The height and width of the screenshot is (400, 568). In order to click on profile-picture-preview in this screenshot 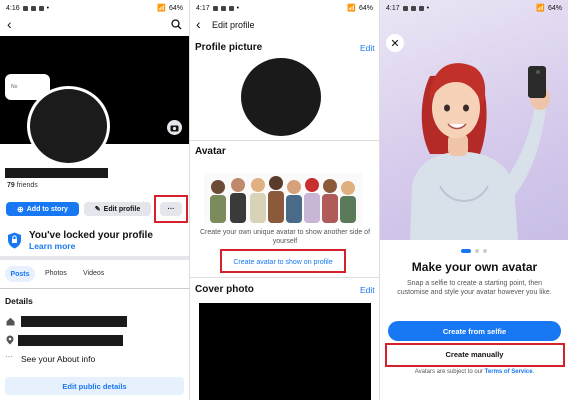, I will do `click(281, 97)`.